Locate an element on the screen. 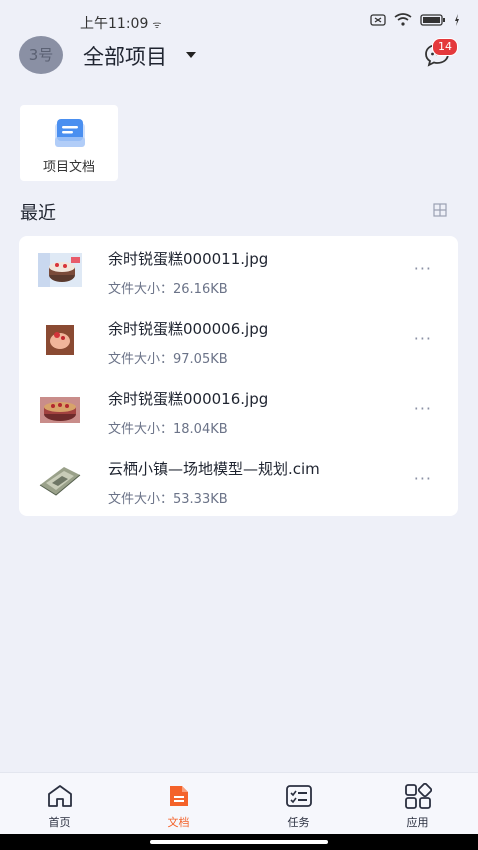  status-icons is located at coordinates (415, 19).